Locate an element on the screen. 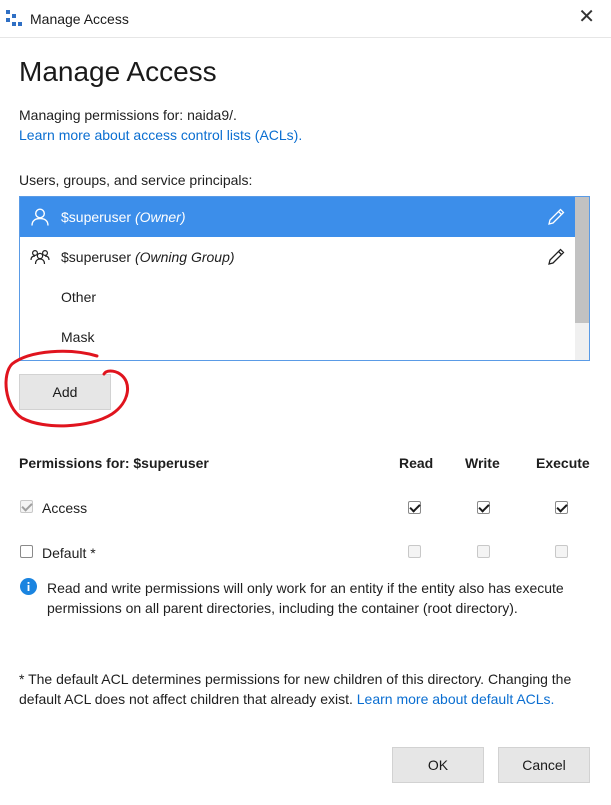  permissions-header: Permissions for: $superuser is located at coordinates (114, 463).